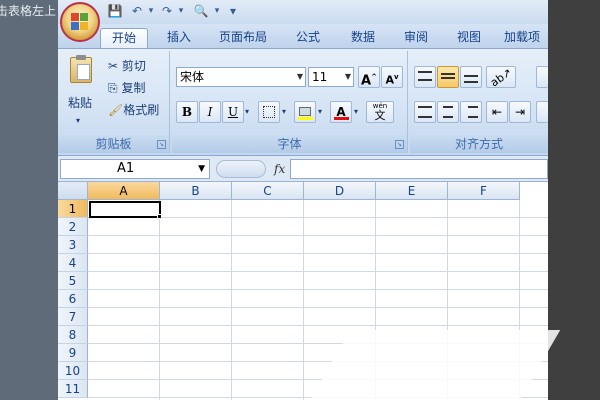 This screenshot has height=400, width=600. I want to click on scissors-icon: ✂, so click(113, 66).